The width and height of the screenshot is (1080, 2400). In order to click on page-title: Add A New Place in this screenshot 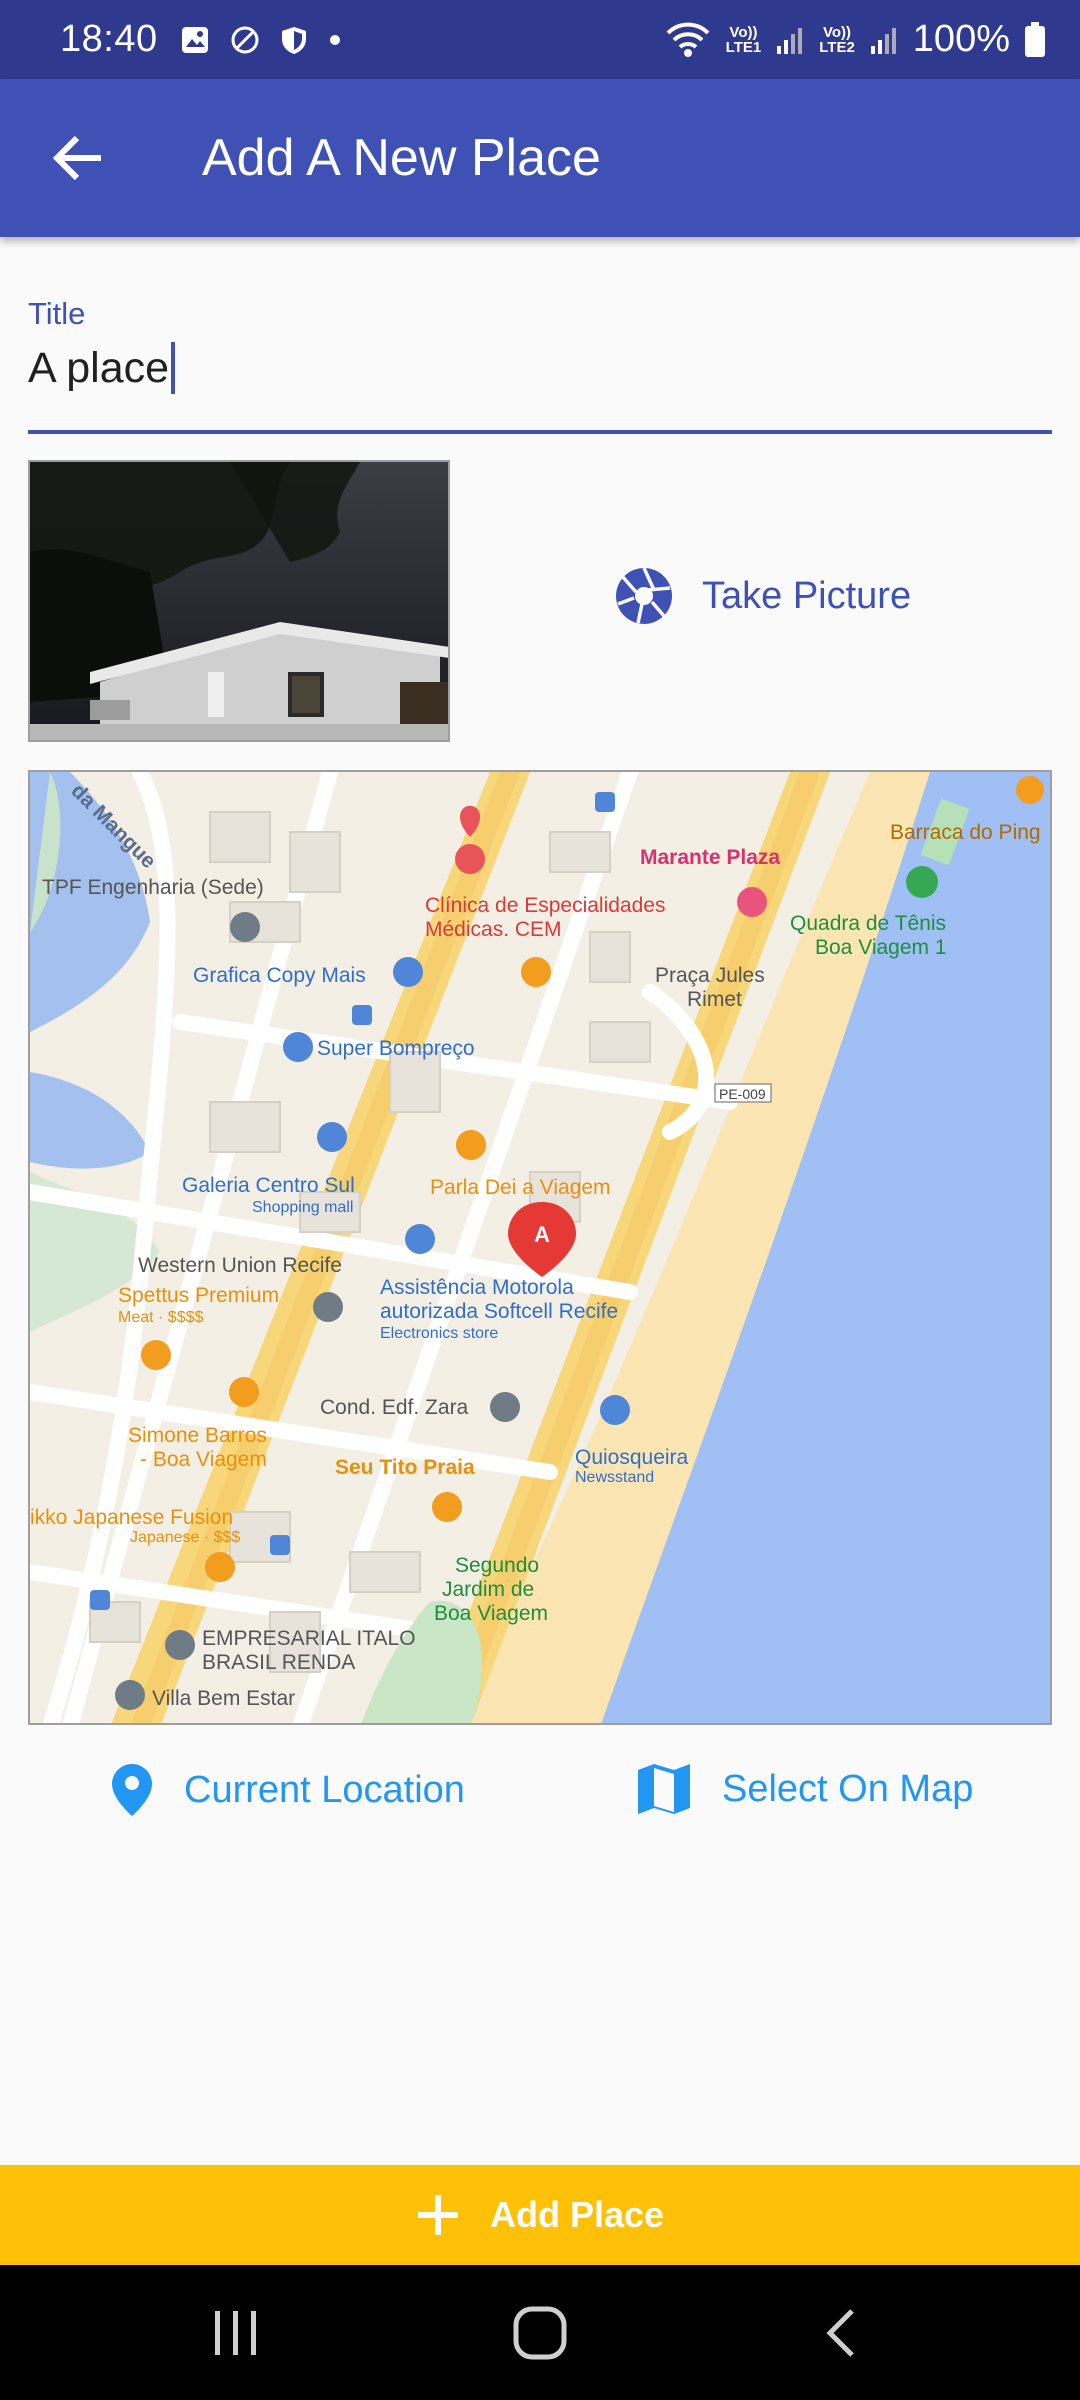, I will do `click(401, 158)`.